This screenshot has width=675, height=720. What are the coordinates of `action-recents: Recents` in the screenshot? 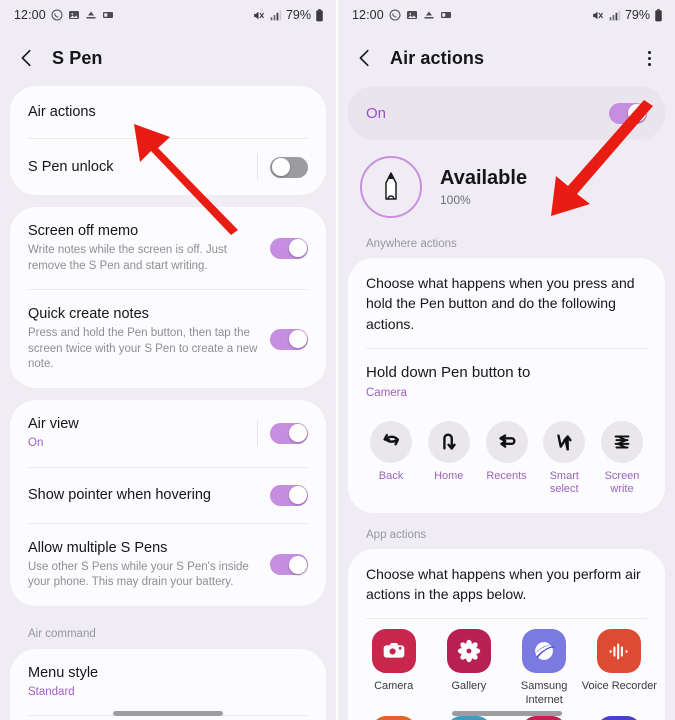 It's located at (507, 458).